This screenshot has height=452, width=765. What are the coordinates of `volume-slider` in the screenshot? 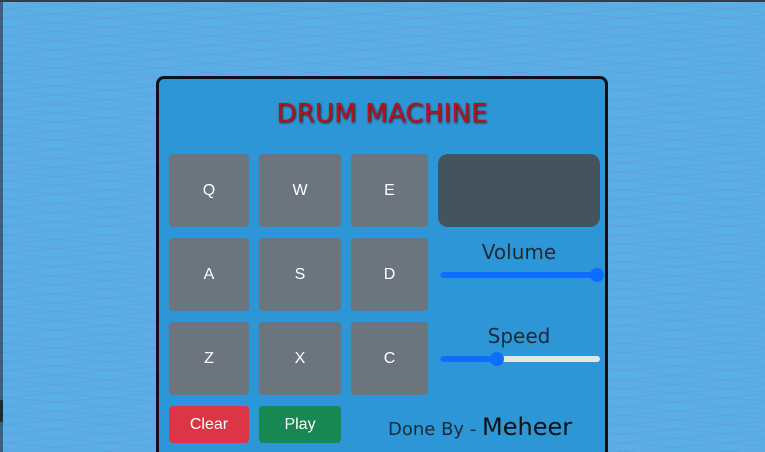 It's located at (522, 275).